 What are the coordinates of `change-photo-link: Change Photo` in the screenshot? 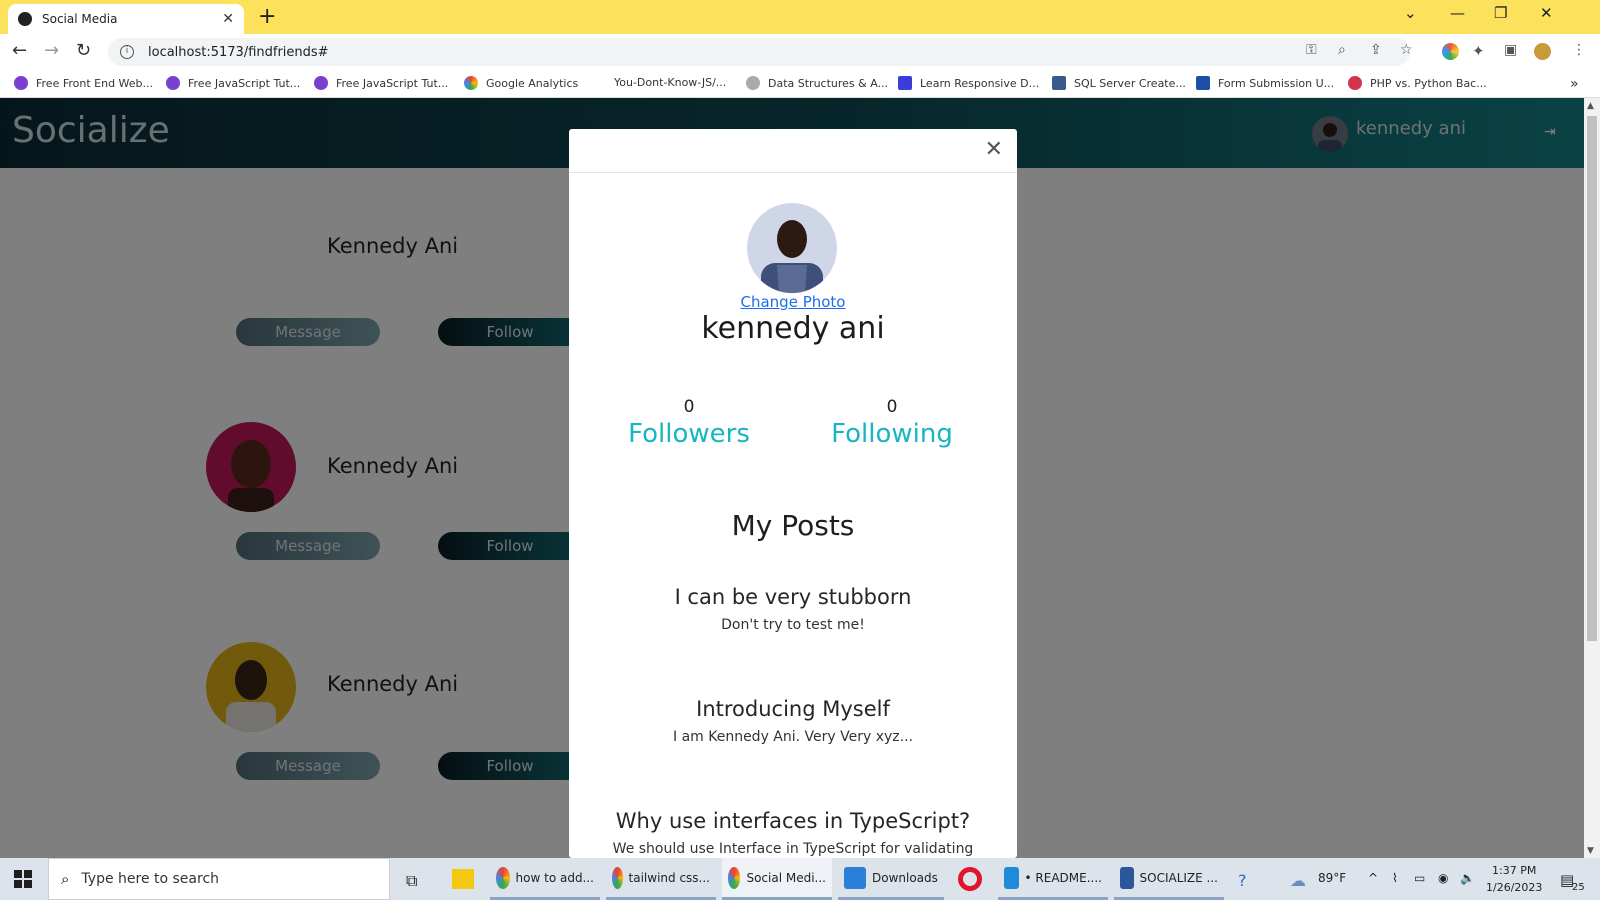 It's located at (793, 302).